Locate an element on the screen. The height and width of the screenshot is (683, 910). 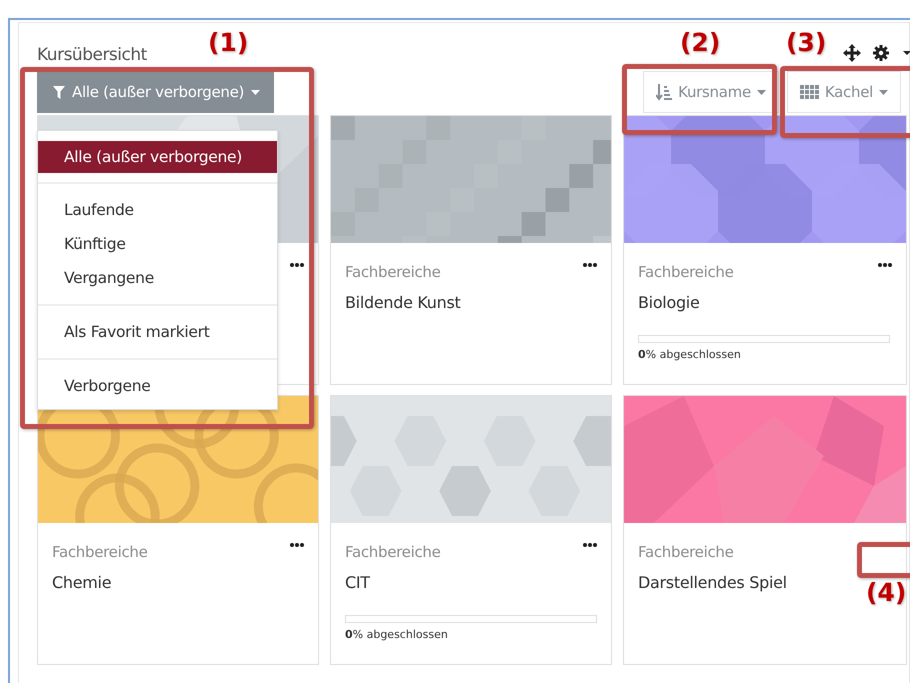
settings-icon is located at coordinates (881, 53).